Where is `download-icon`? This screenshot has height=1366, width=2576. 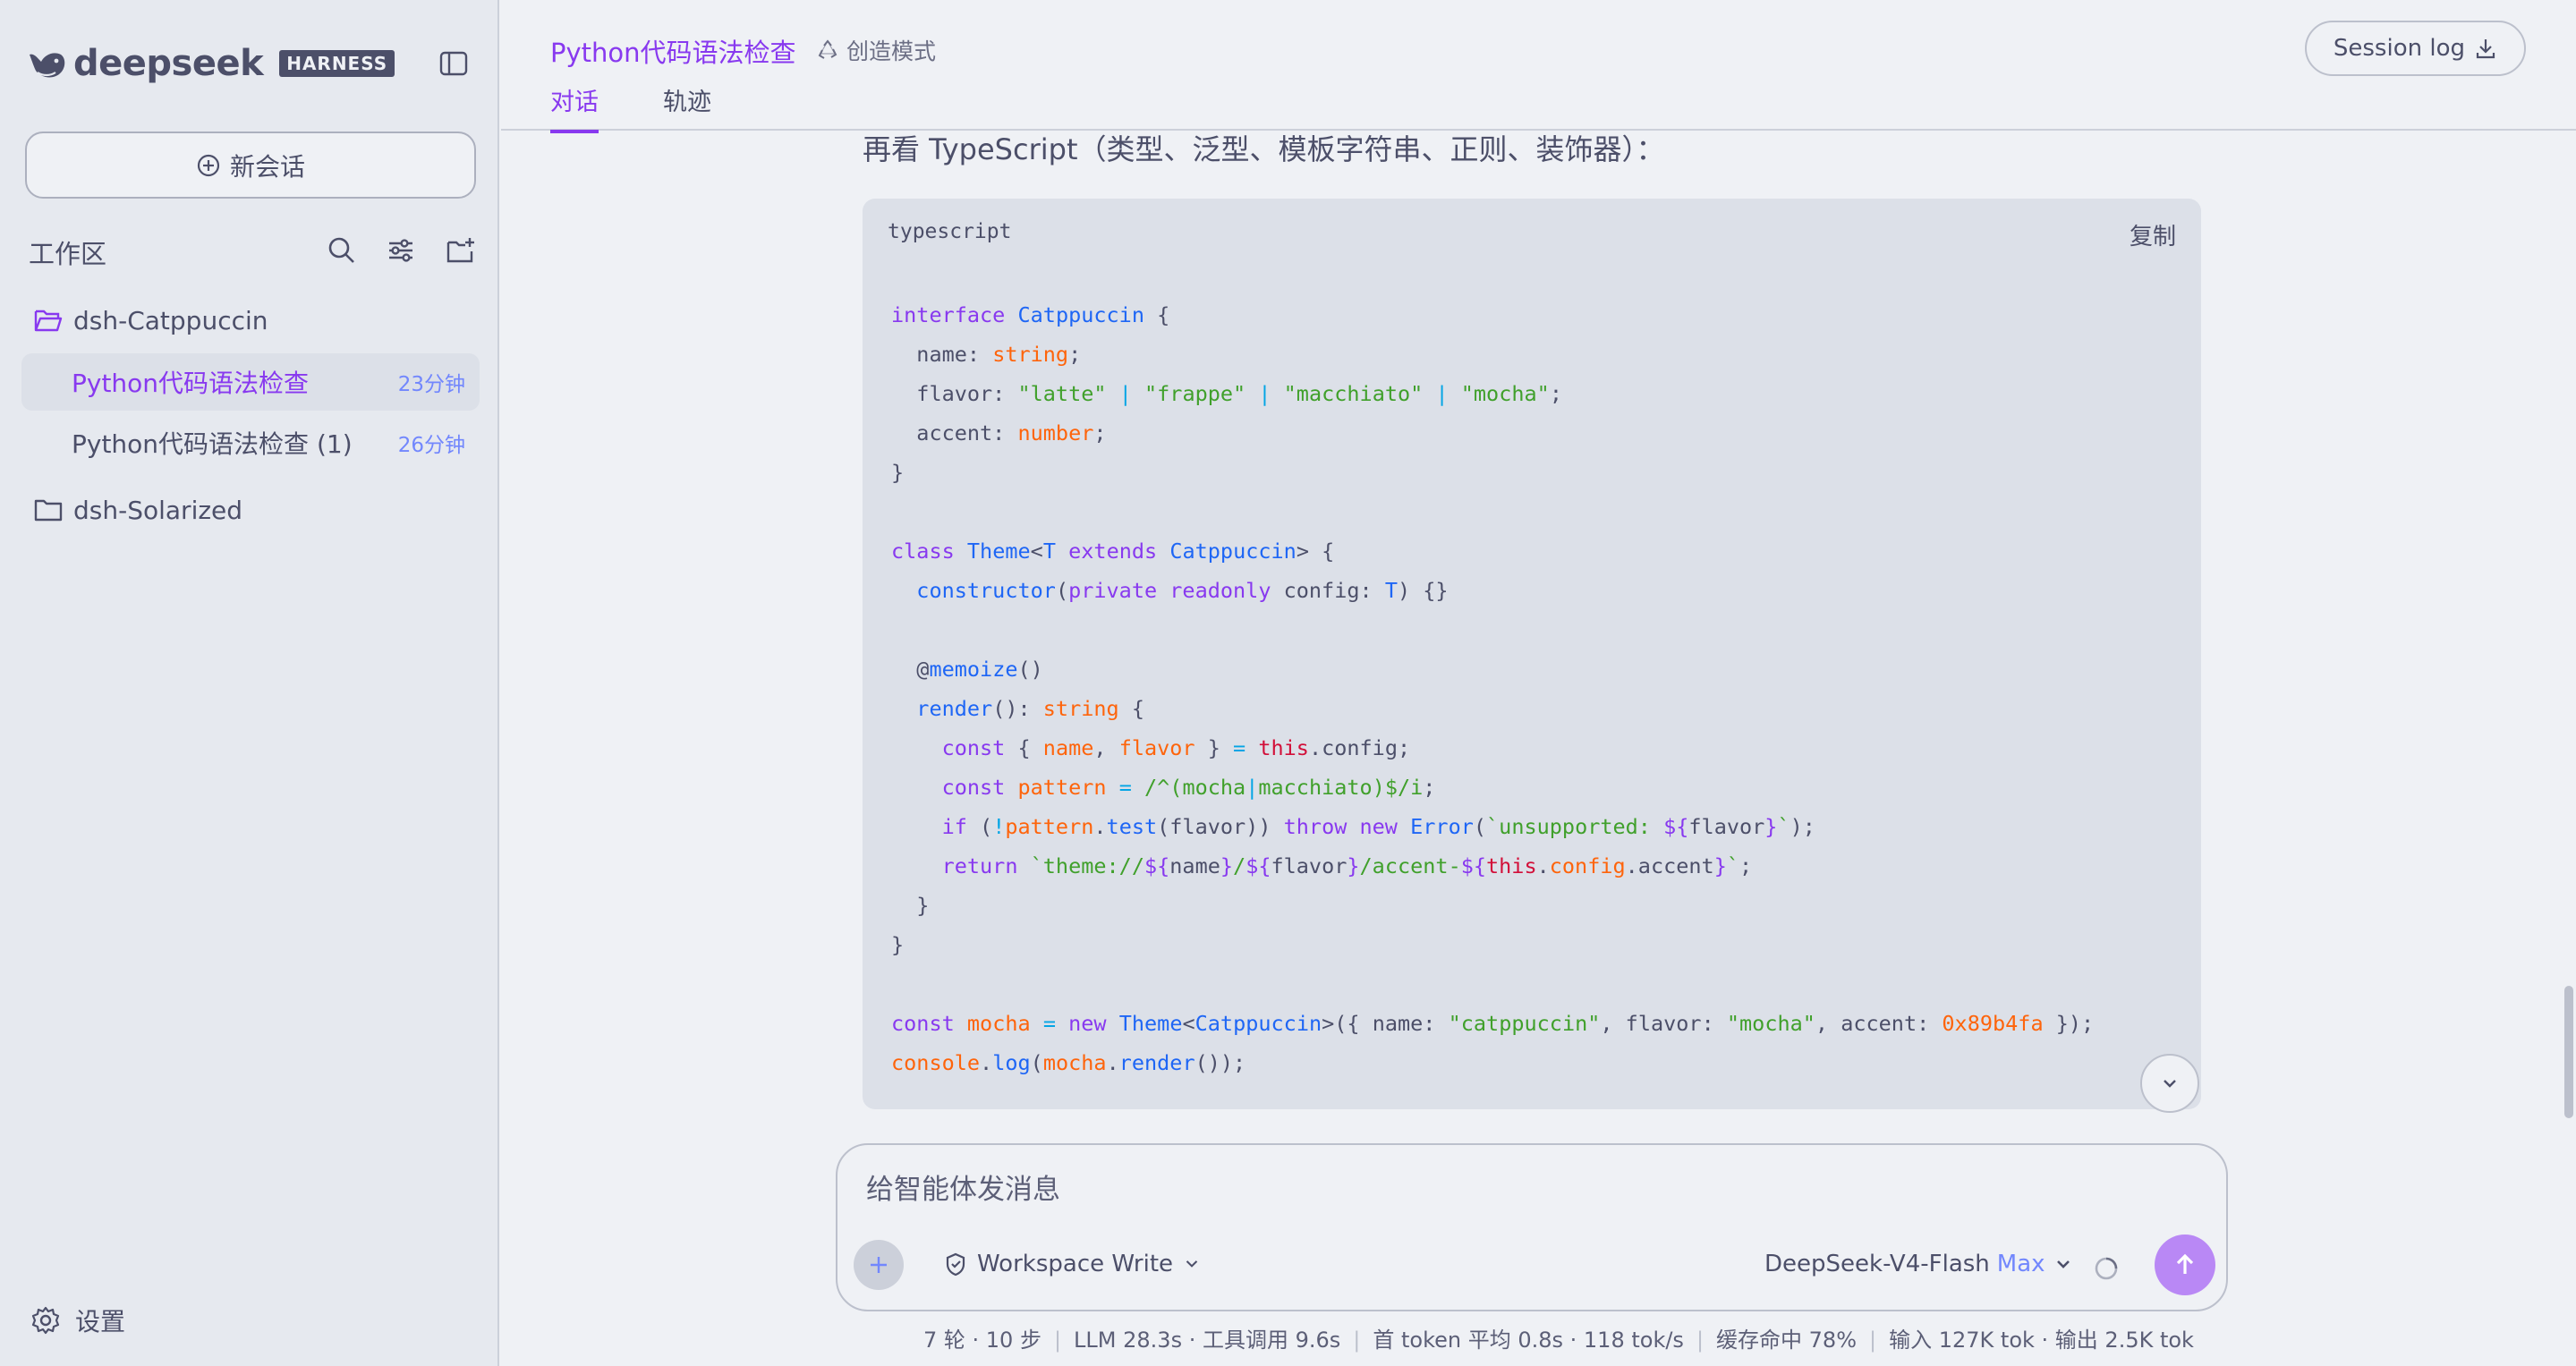
download-icon is located at coordinates (2485, 49).